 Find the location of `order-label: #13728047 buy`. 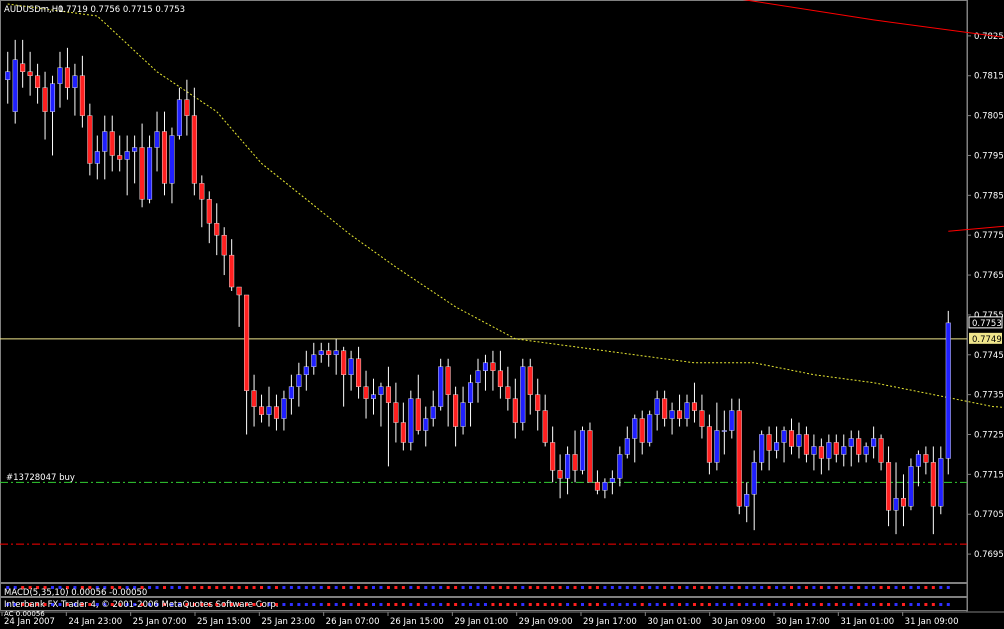

order-label: #13728047 buy is located at coordinates (40, 478).